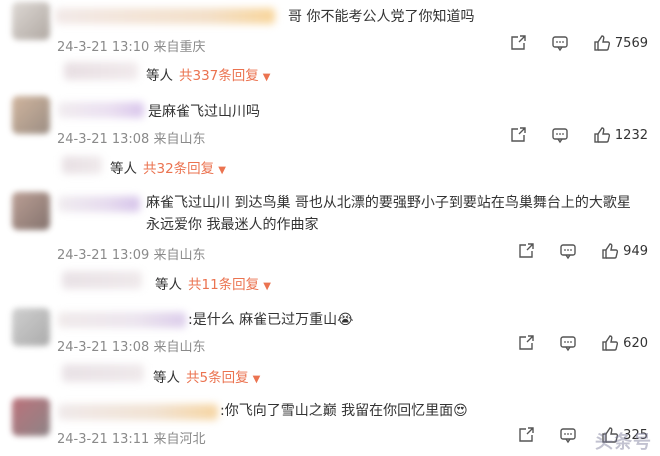 The height and width of the screenshot is (456, 660). What do you see at coordinates (224, 285) in the screenshot?
I see `reply-total: 共11条回复` at bounding box center [224, 285].